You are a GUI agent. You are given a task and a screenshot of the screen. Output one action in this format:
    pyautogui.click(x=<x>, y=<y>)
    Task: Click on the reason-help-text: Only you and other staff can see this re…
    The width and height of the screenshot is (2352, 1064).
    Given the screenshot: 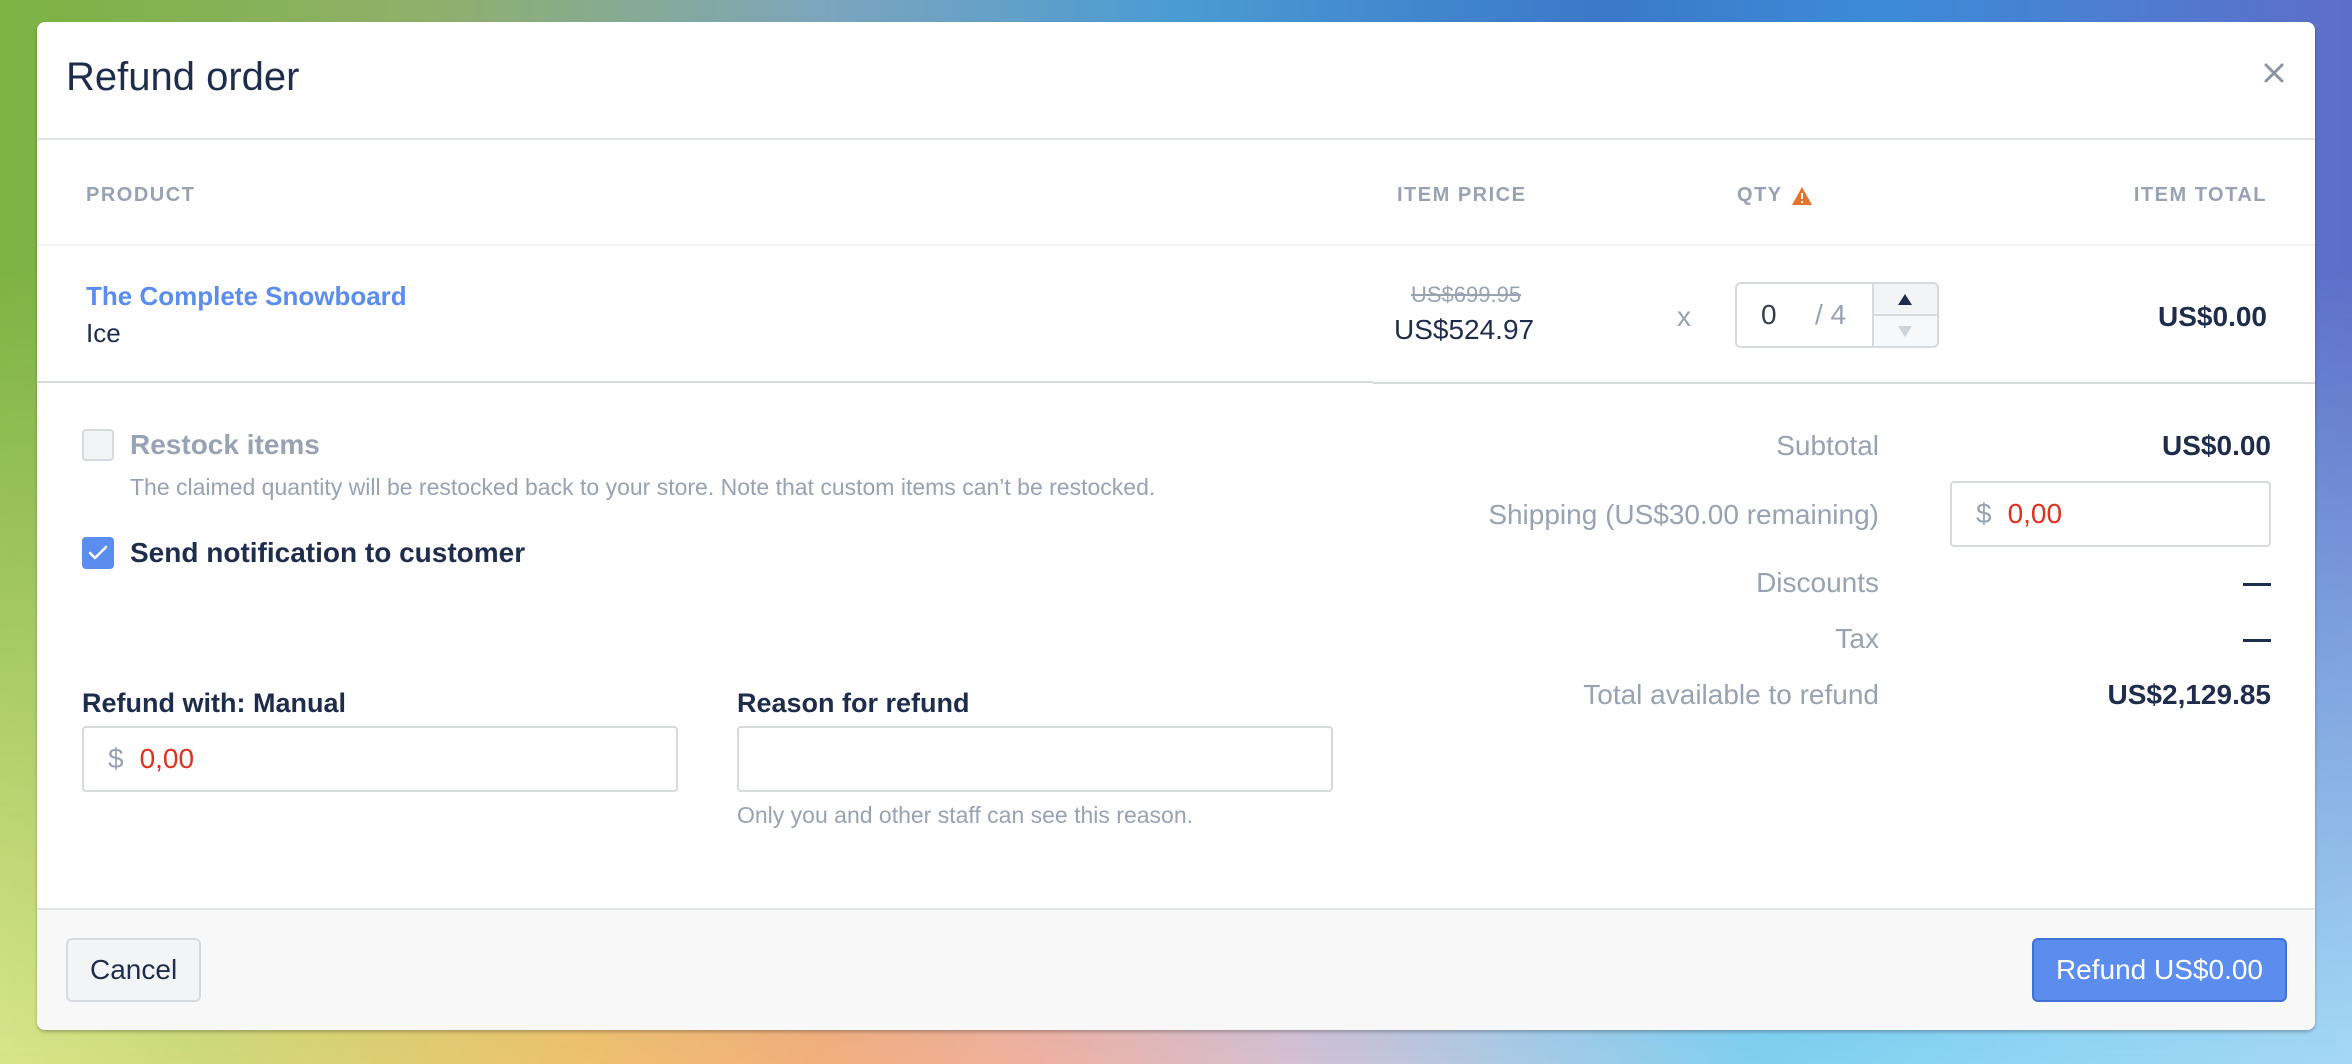 What is the action you would take?
    pyautogui.click(x=965, y=815)
    